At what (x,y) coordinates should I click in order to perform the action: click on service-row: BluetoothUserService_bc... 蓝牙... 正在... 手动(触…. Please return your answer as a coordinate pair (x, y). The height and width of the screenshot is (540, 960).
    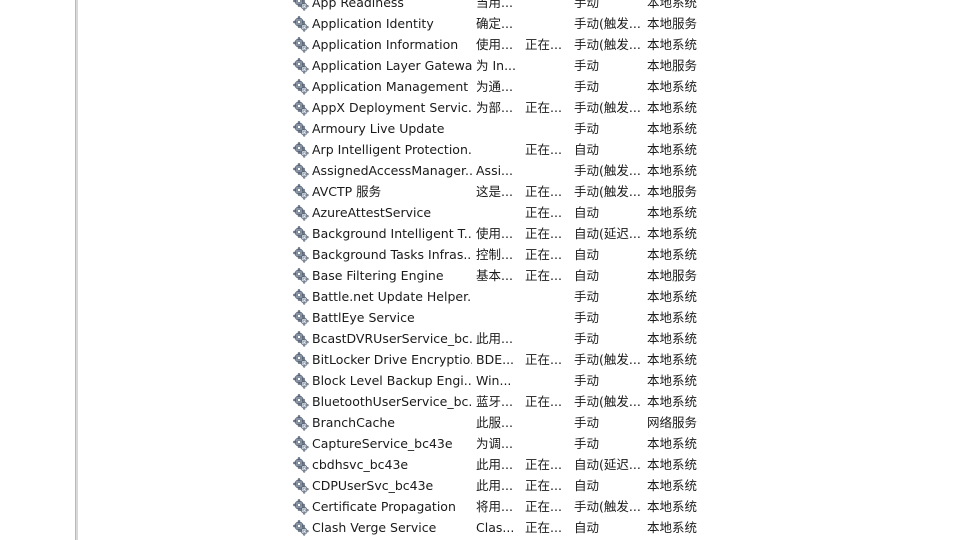
    Looking at the image, I should click on (480, 401).